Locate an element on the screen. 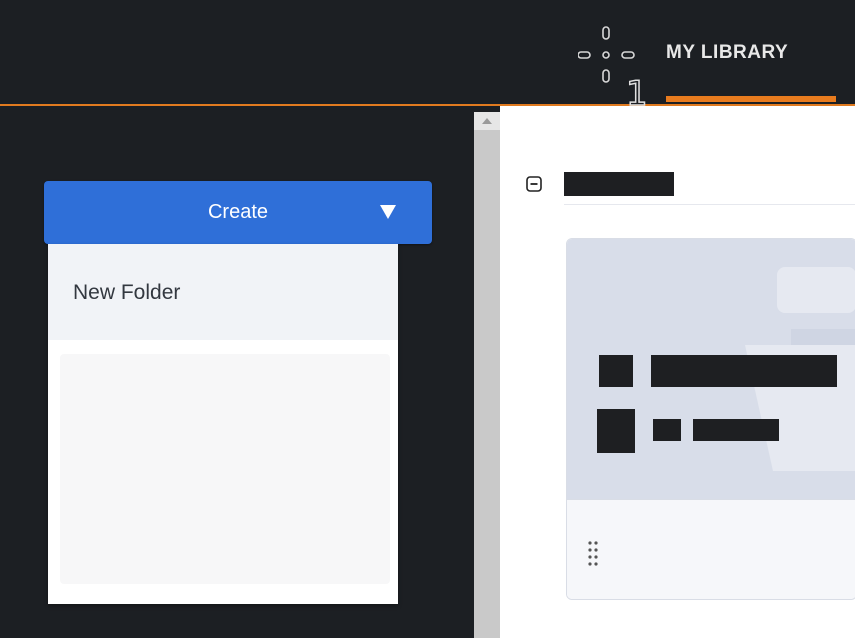 The width and height of the screenshot is (855, 638). drag-handle-icon is located at coordinates (593, 555).